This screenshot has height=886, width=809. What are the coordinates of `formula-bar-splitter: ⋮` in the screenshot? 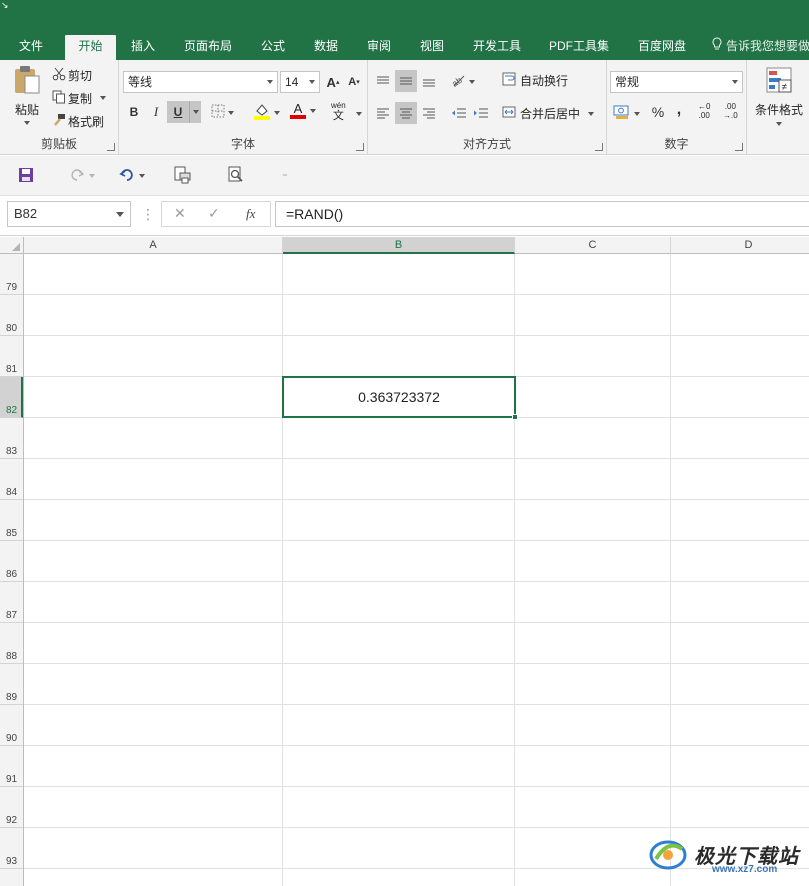 It's located at (148, 214).